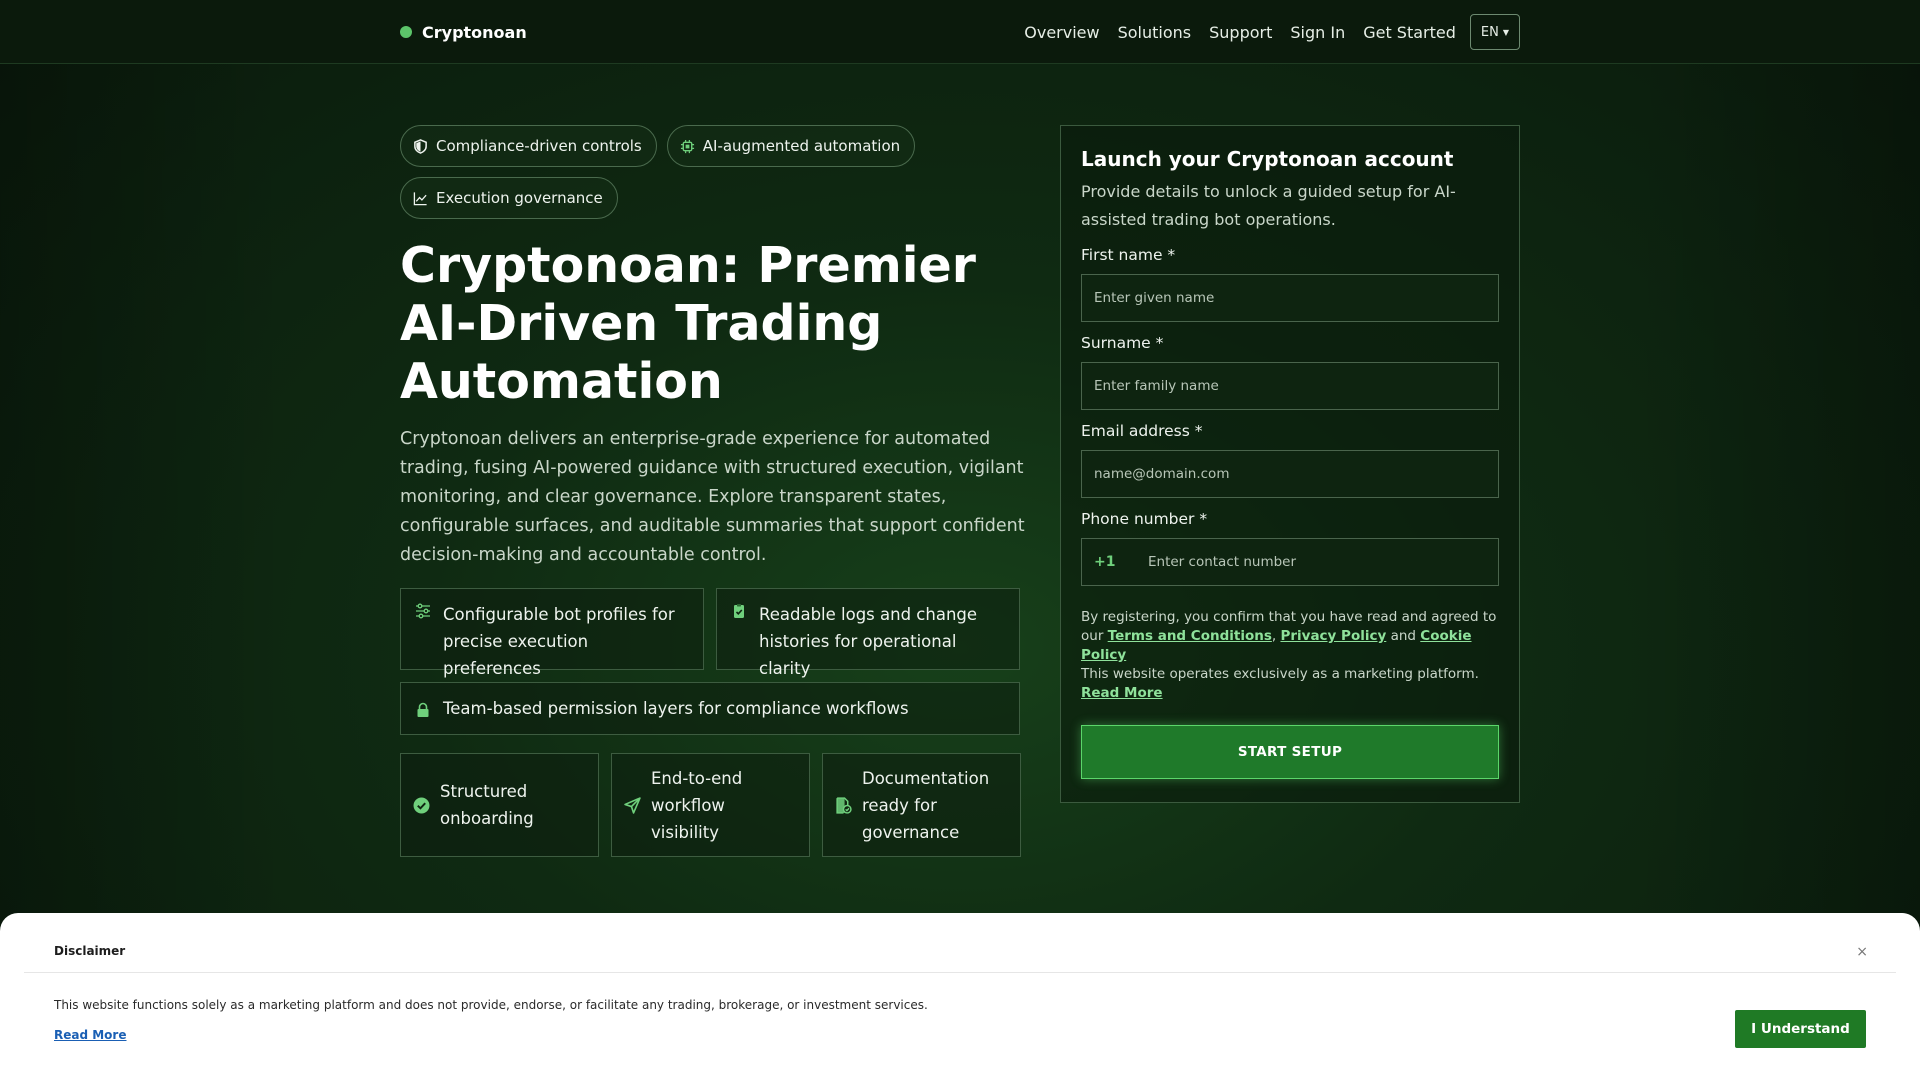  I want to click on chip-compliance: Compliance-driven controls, so click(528, 146).